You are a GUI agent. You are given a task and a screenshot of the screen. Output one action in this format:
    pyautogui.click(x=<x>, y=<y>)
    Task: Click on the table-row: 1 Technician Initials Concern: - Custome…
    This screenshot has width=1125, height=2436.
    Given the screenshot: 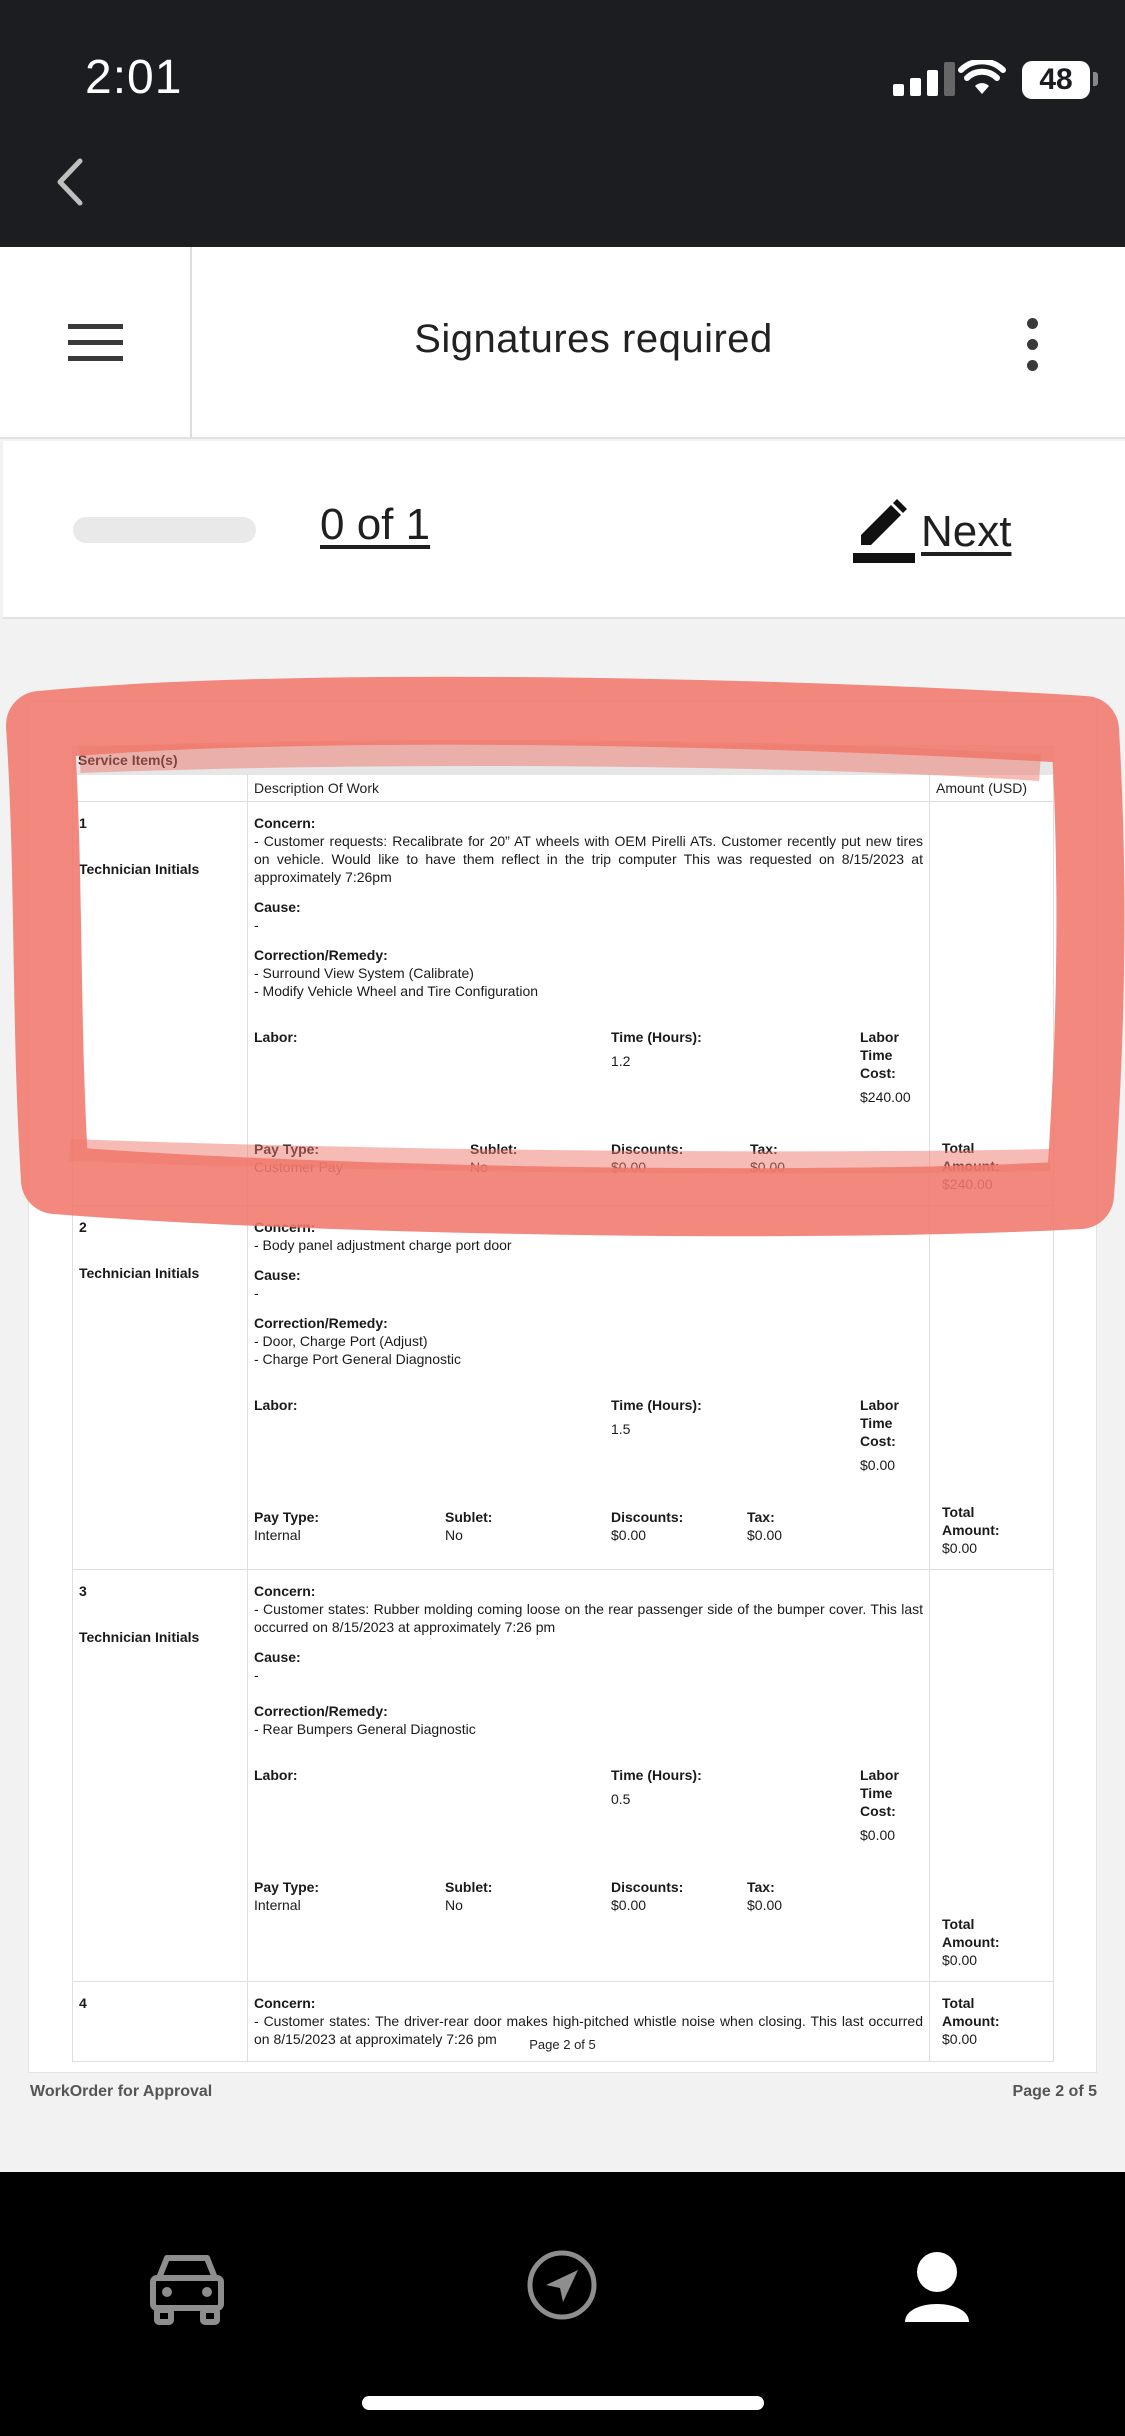 What is the action you would take?
    pyautogui.click(x=563, y=1004)
    